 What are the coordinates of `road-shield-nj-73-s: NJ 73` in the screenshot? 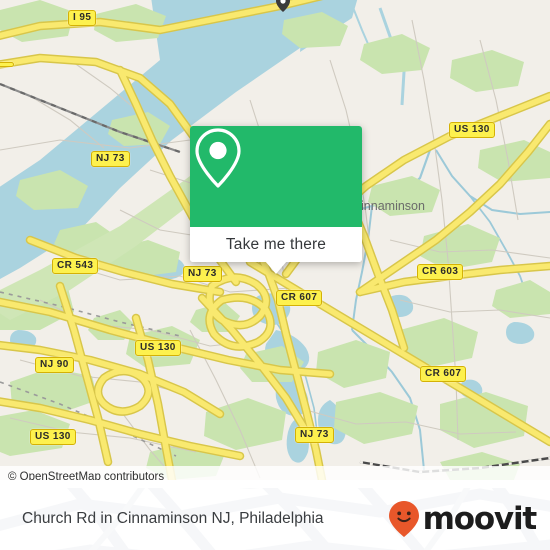 It's located at (314, 435).